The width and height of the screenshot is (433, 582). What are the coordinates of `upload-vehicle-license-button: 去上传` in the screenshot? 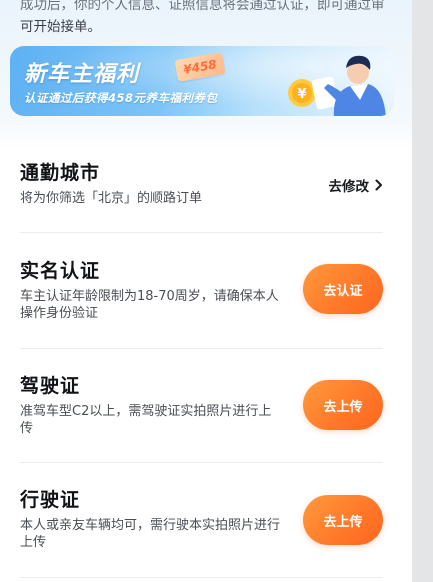 It's located at (343, 520).